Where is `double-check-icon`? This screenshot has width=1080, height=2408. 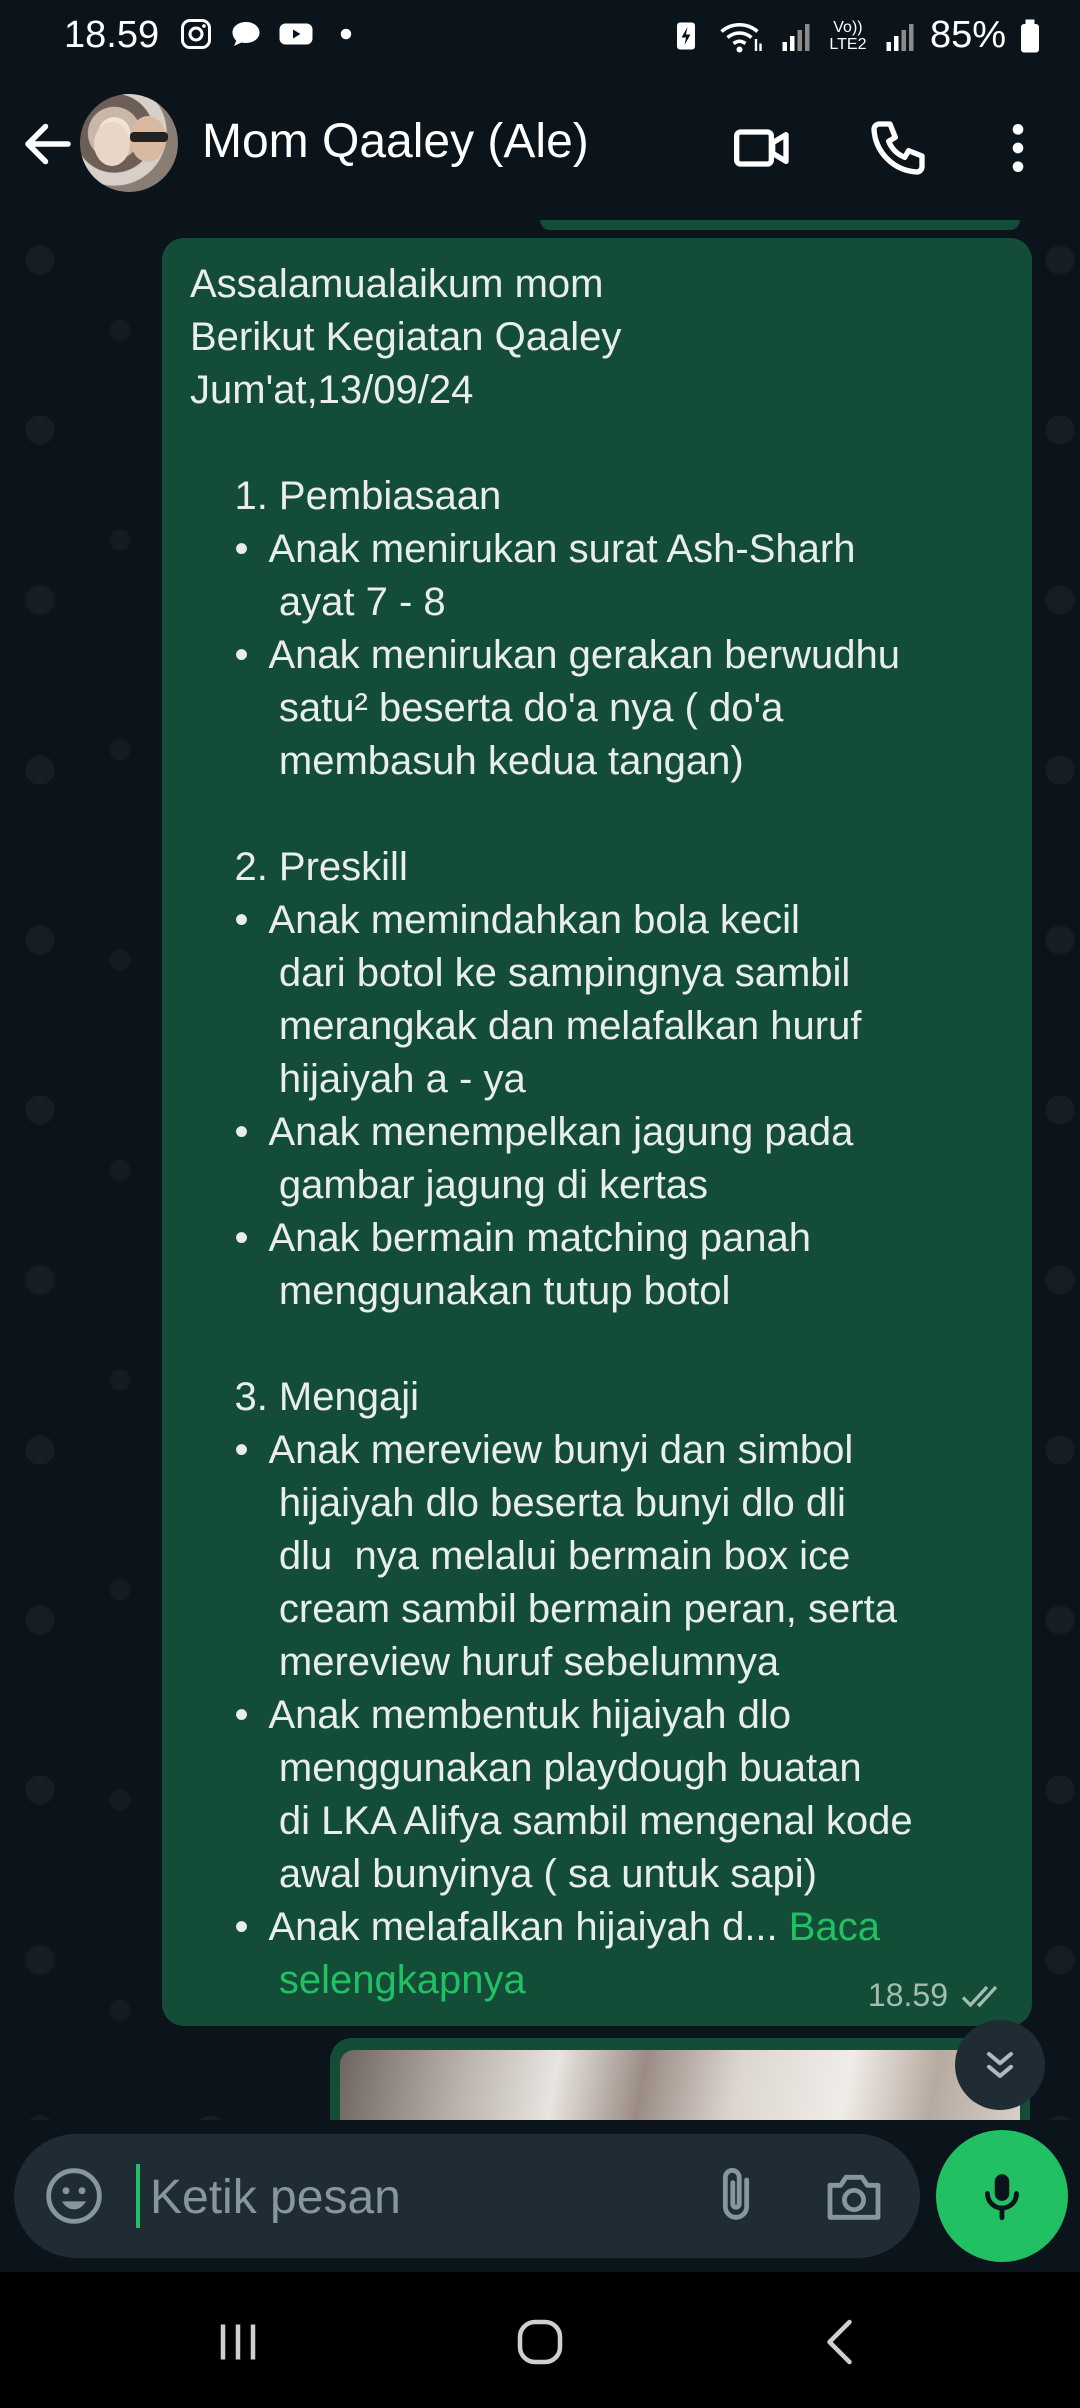
double-check-icon is located at coordinates (979, 1996).